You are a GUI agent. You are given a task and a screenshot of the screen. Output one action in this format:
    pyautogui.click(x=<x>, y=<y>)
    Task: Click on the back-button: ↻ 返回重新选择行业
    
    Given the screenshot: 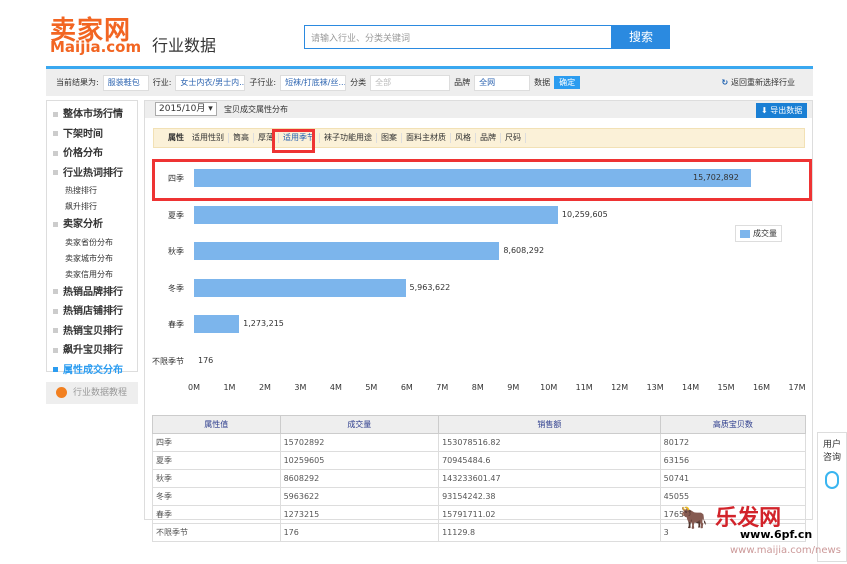 What is the action you would take?
    pyautogui.click(x=759, y=82)
    